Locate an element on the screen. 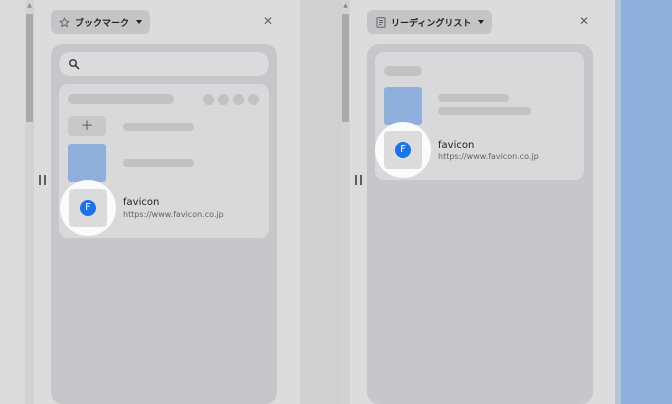 The height and width of the screenshot is (404, 672). panel-shadow is located at coordinates (618, 202).